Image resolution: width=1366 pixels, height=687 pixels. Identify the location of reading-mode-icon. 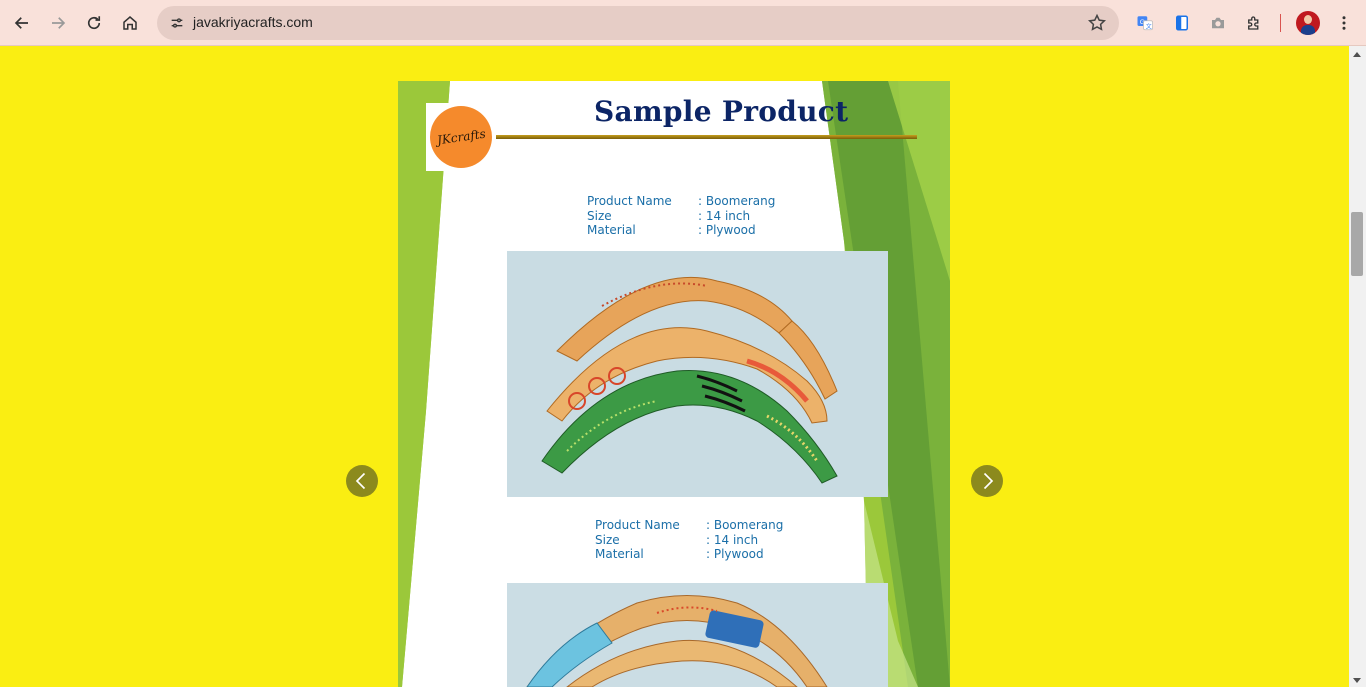
(1182, 23).